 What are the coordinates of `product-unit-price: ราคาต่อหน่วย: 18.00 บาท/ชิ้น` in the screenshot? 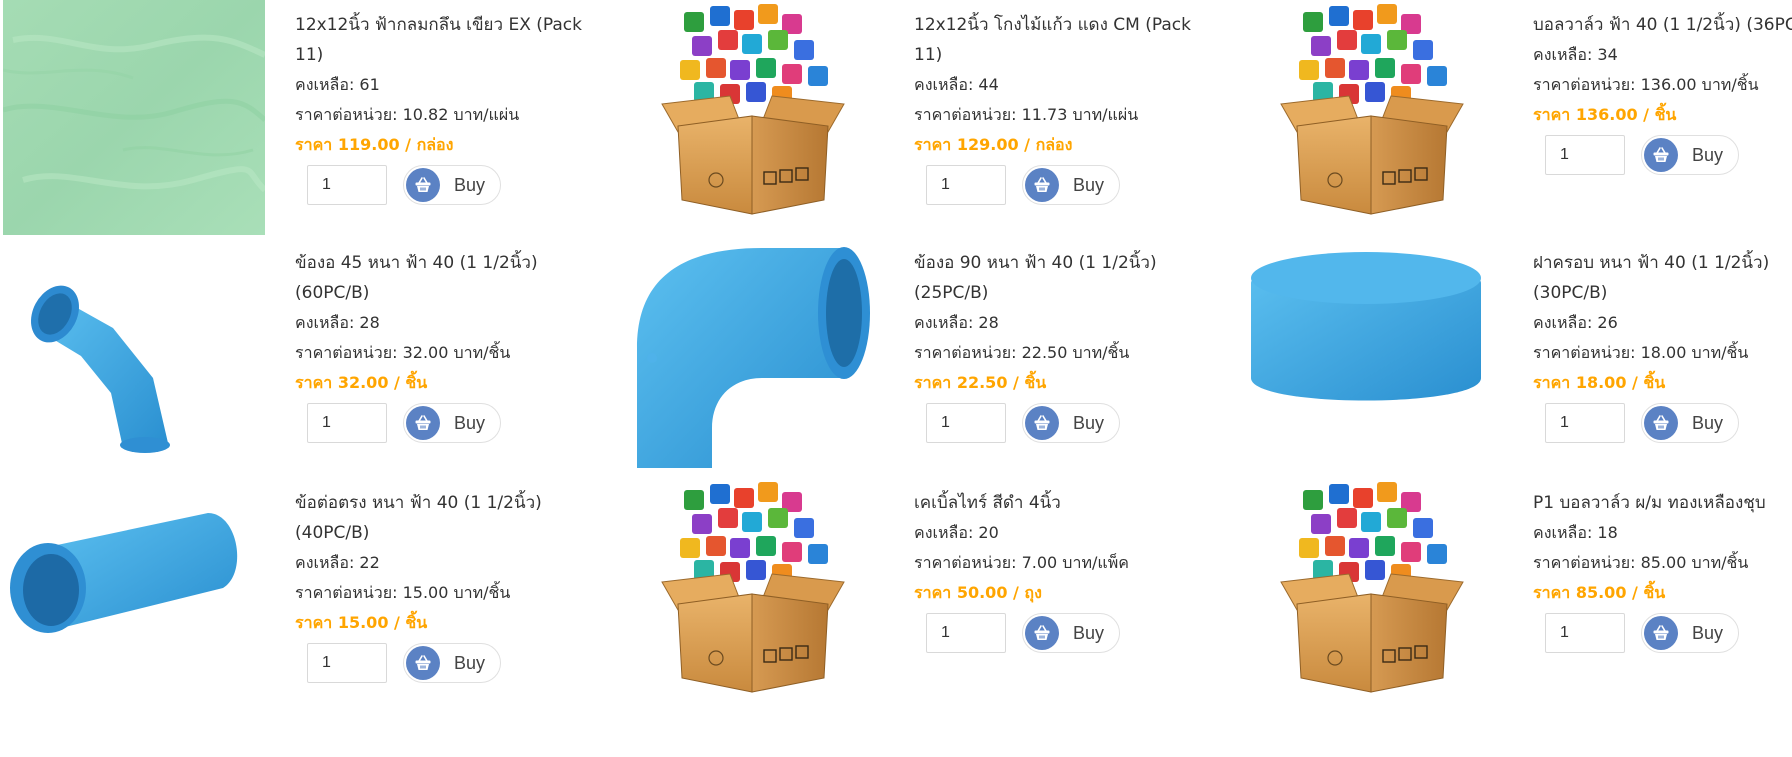 It's located at (1641, 352).